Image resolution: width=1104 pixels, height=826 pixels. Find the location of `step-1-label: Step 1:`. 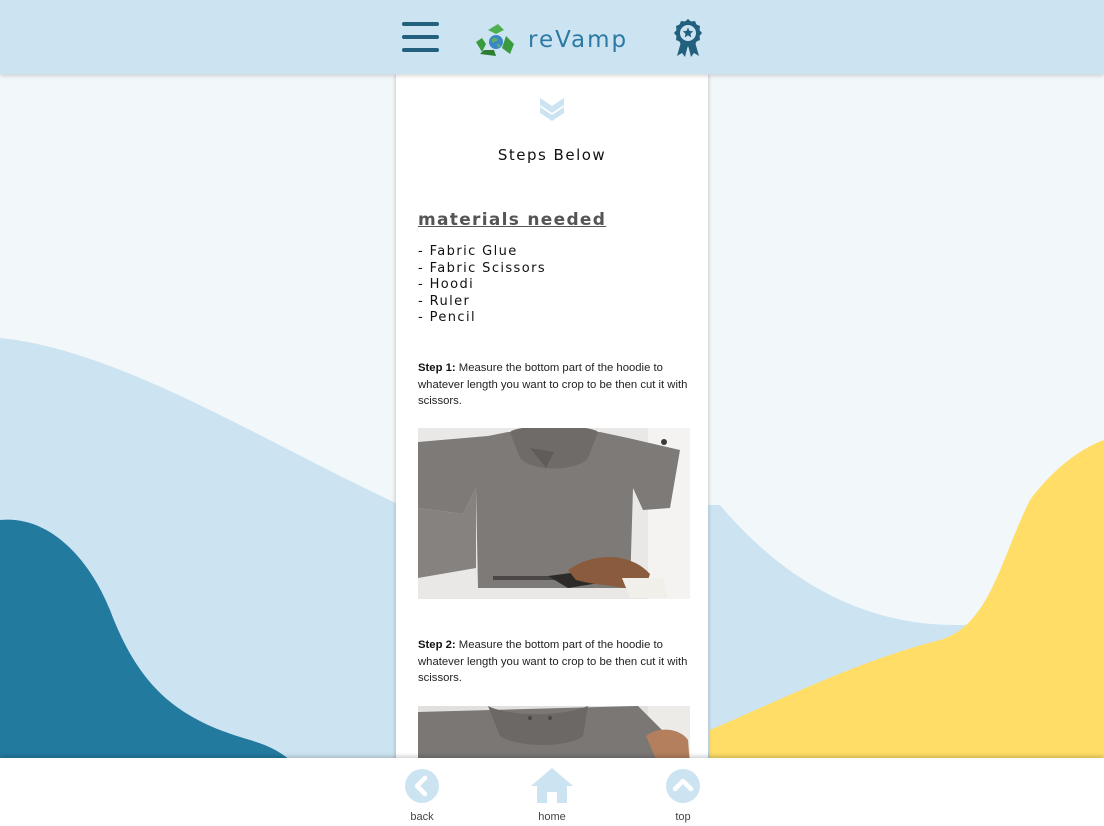

step-1-label: Step 1: is located at coordinates (437, 368).